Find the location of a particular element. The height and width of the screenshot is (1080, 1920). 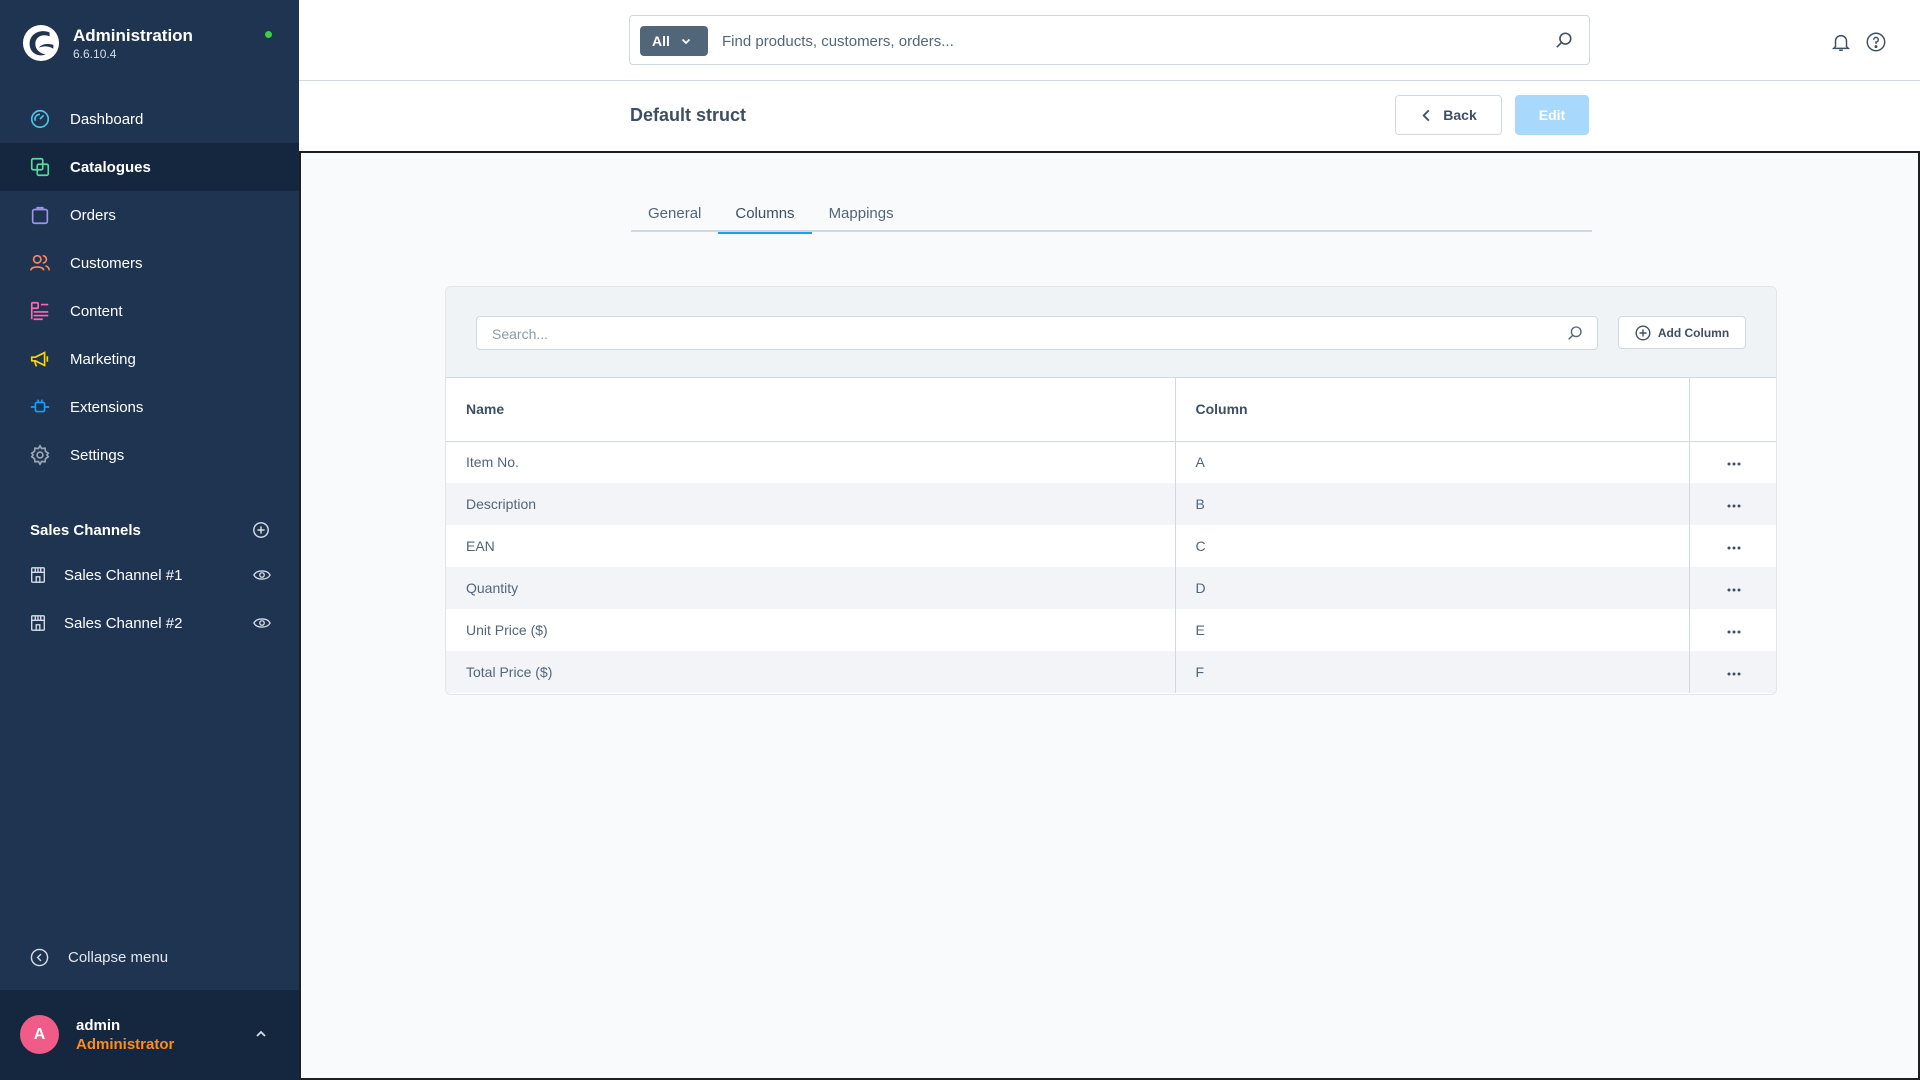

grid-toolbar: Add Column is located at coordinates (1111, 332).